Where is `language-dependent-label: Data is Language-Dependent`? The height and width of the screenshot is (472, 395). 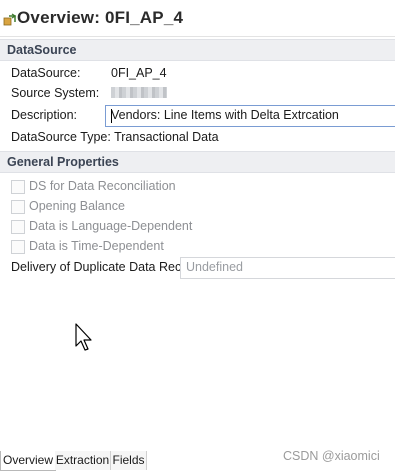
language-dependent-label: Data is Language-Dependent is located at coordinates (111, 226).